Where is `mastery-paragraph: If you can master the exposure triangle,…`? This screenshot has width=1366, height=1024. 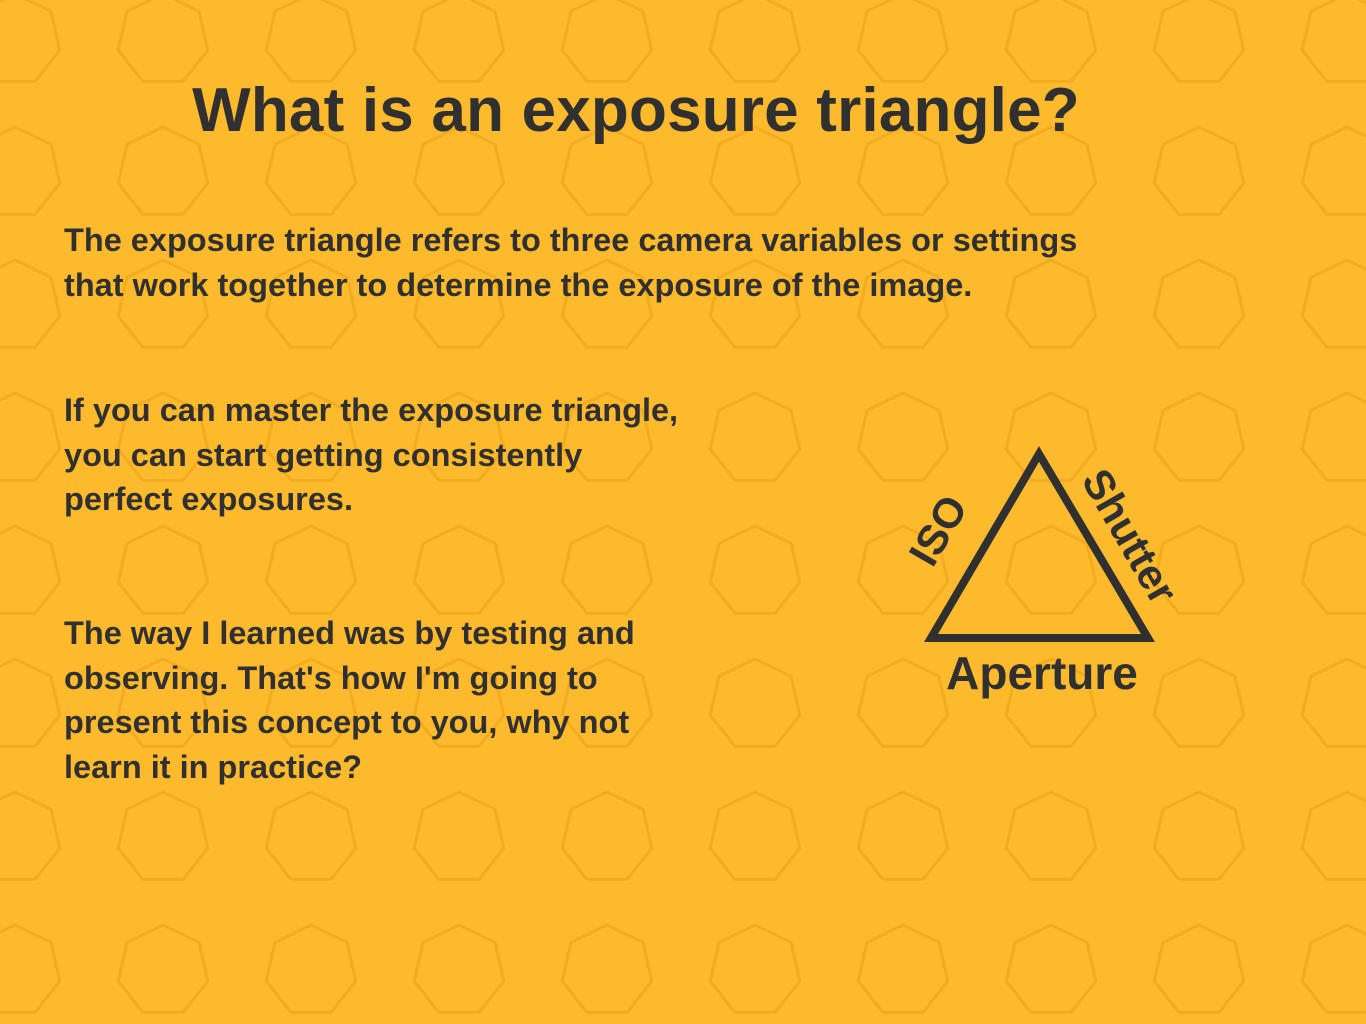 mastery-paragraph: If you can master the exposure triangle,… is located at coordinates (371, 455).